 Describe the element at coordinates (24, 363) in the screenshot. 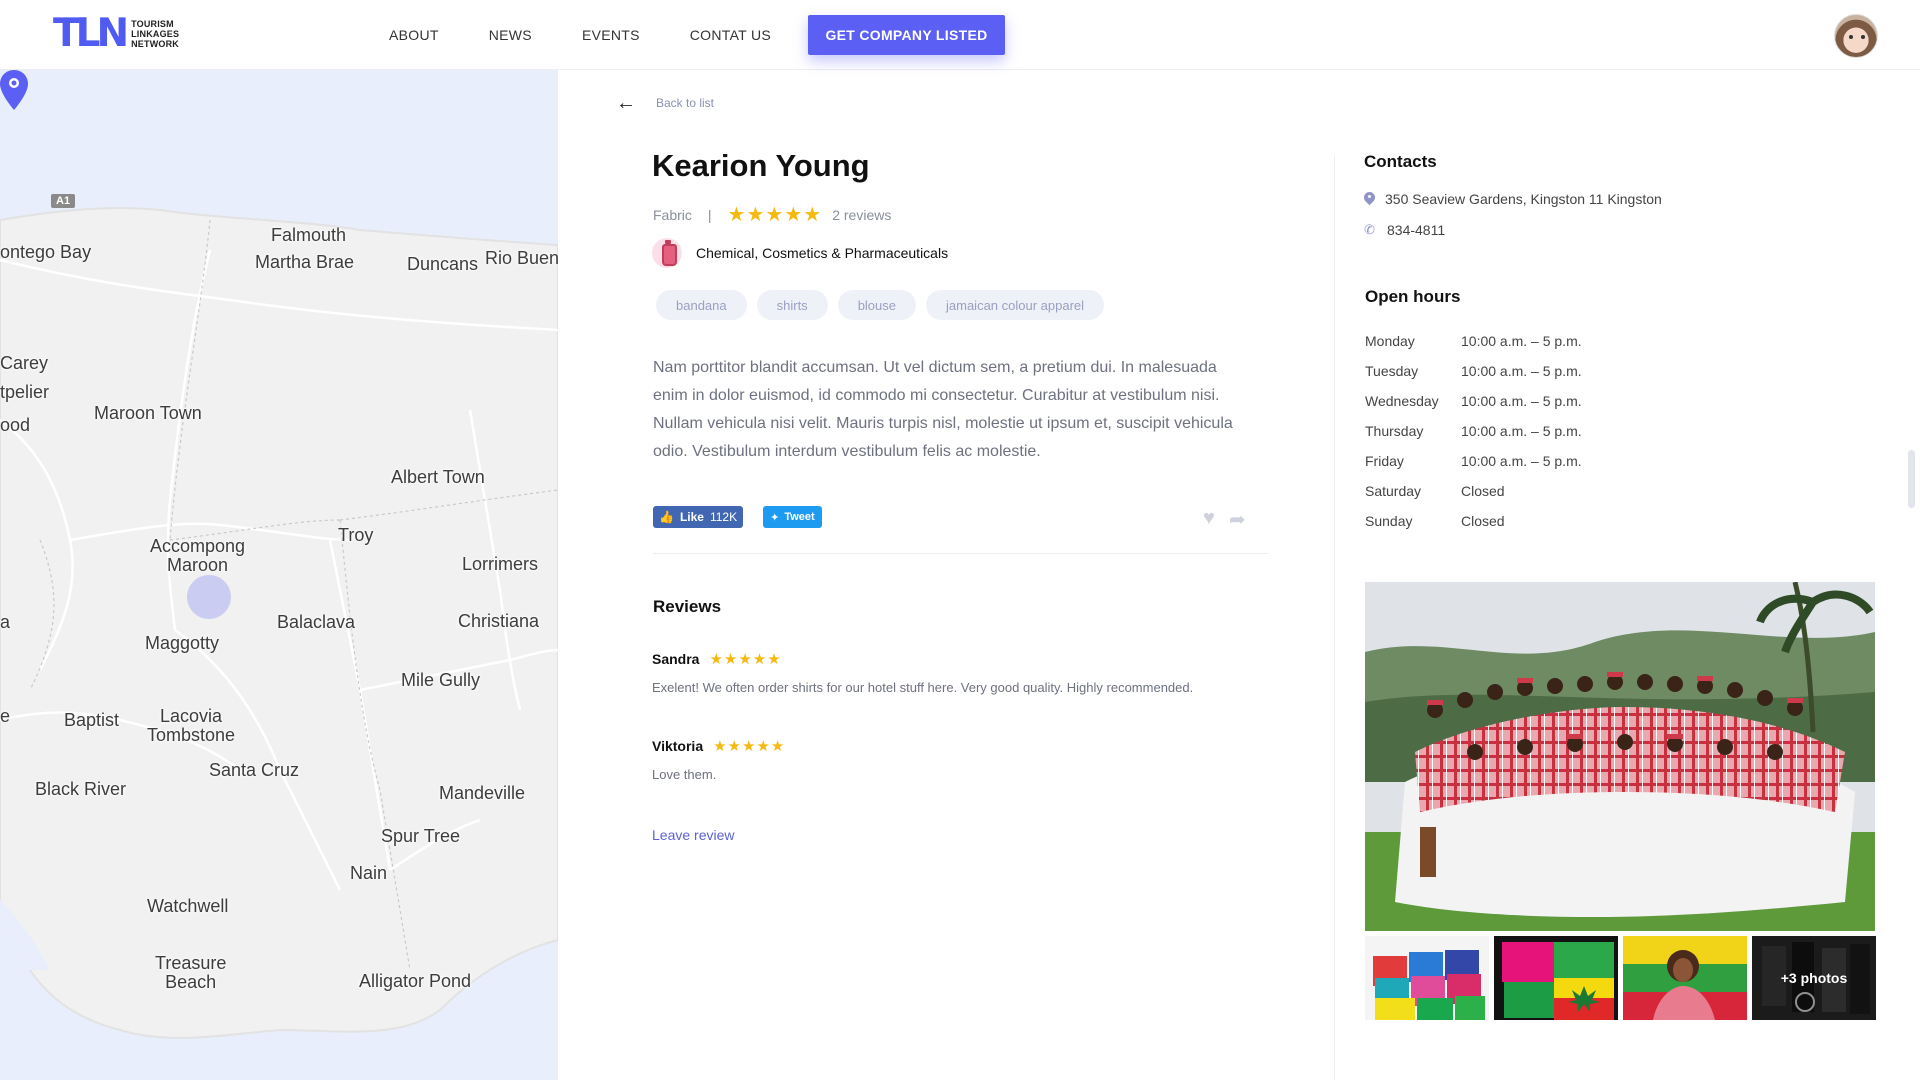

I see `map-place: Carey` at that location.